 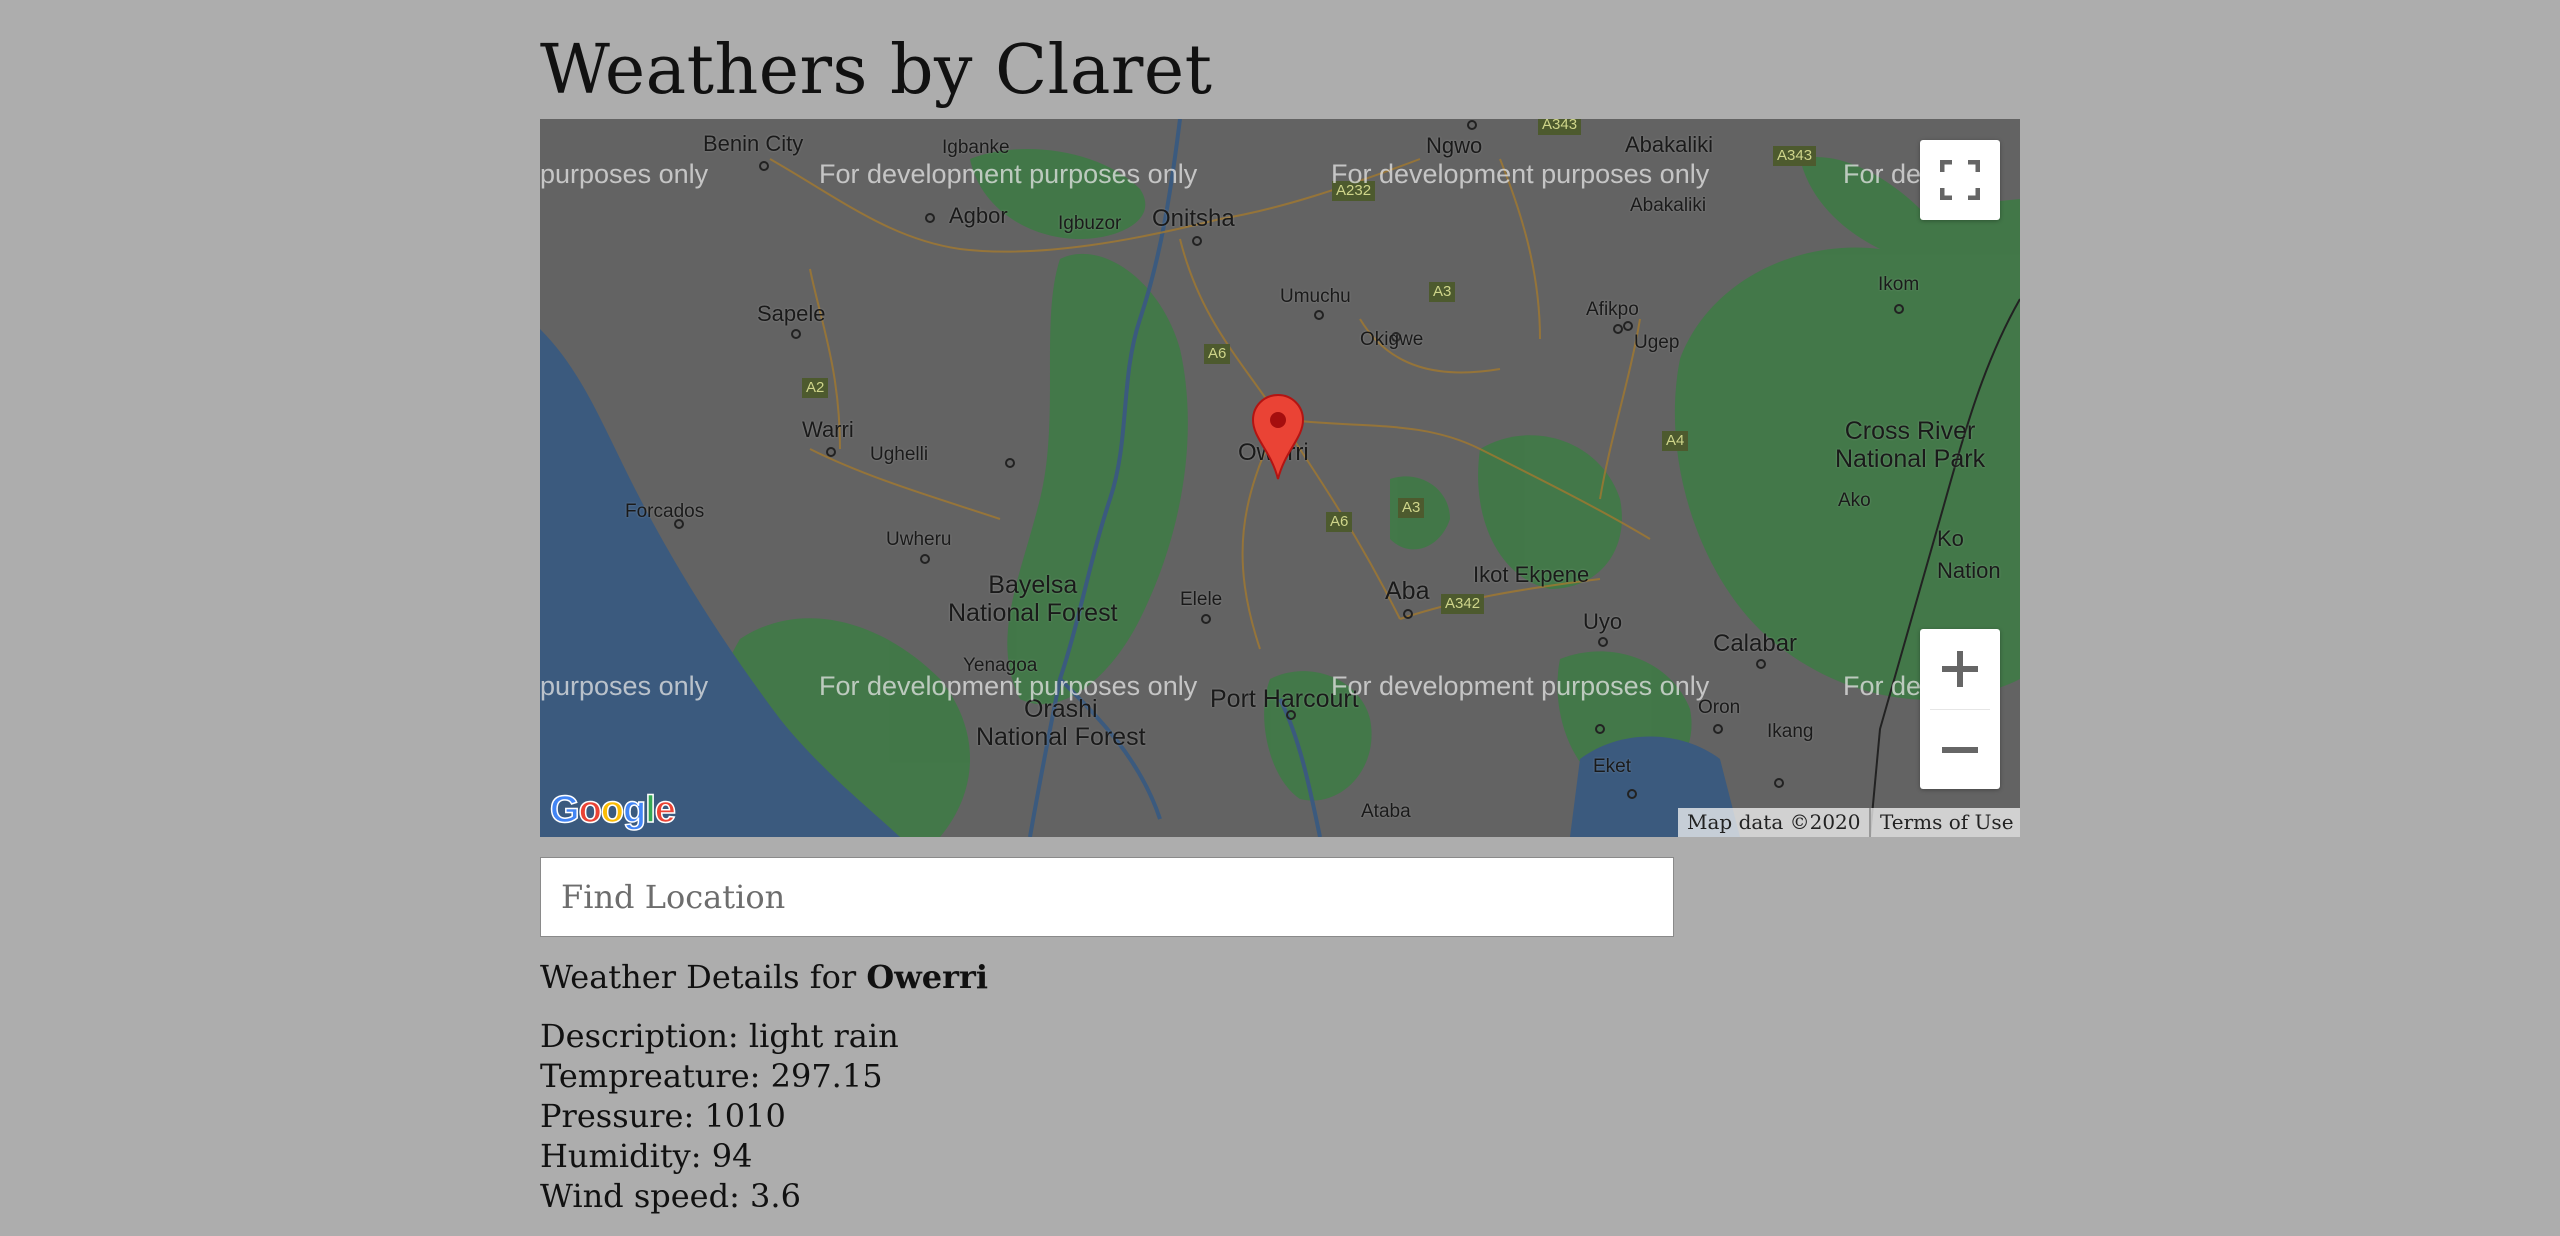 I want to click on map-label-benin-city: Benin City, so click(x=753, y=143).